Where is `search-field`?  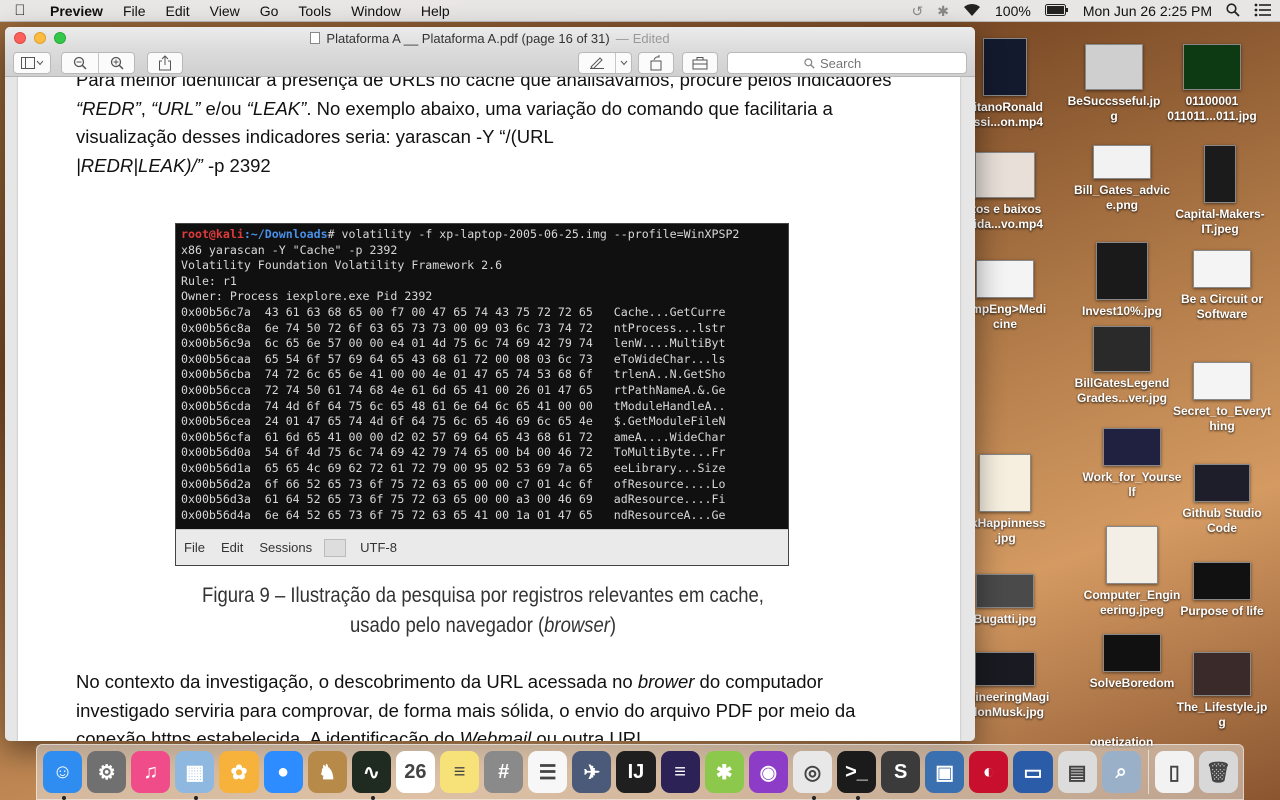 search-field is located at coordinates (847, 63).